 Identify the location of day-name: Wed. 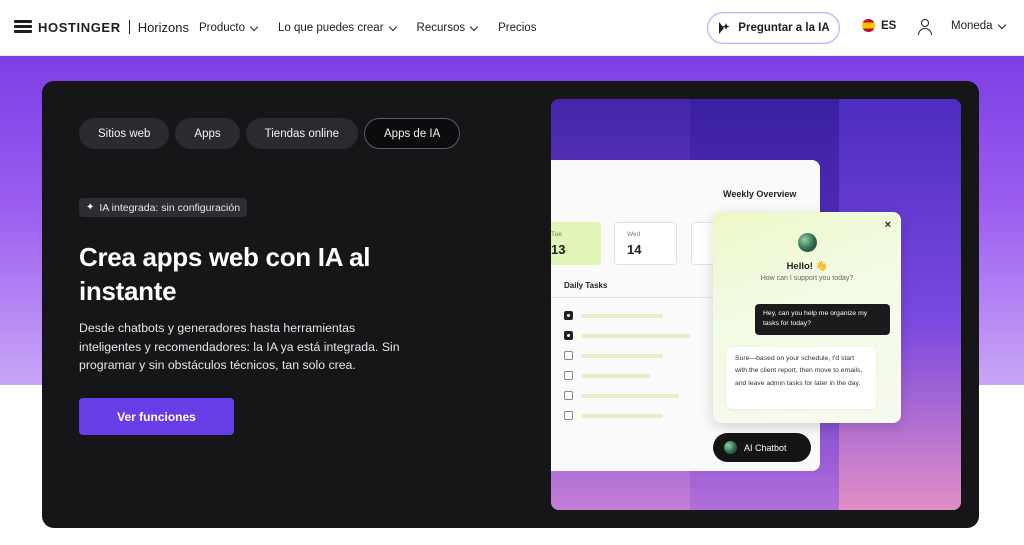
(634, 234).